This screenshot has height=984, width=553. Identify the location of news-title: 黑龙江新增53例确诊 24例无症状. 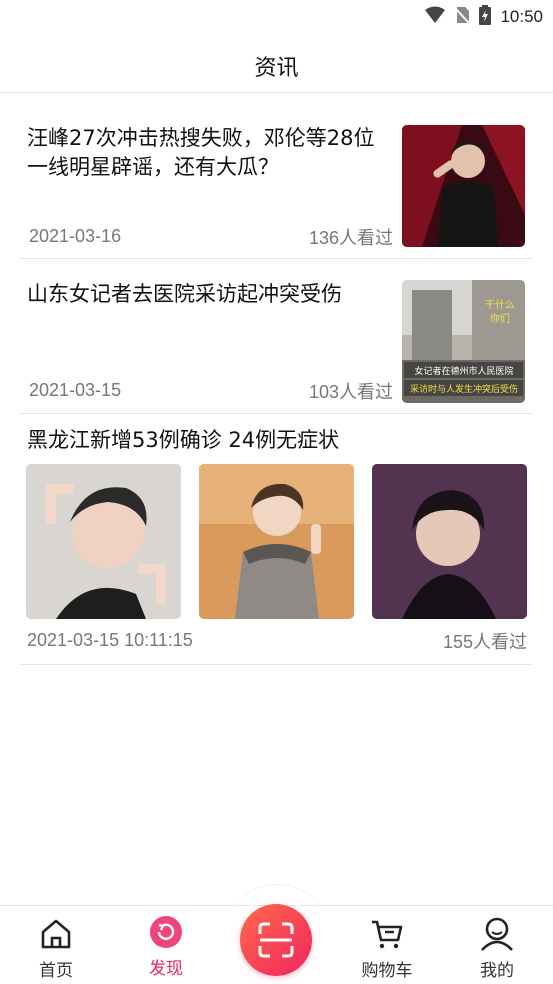
(183, 440).